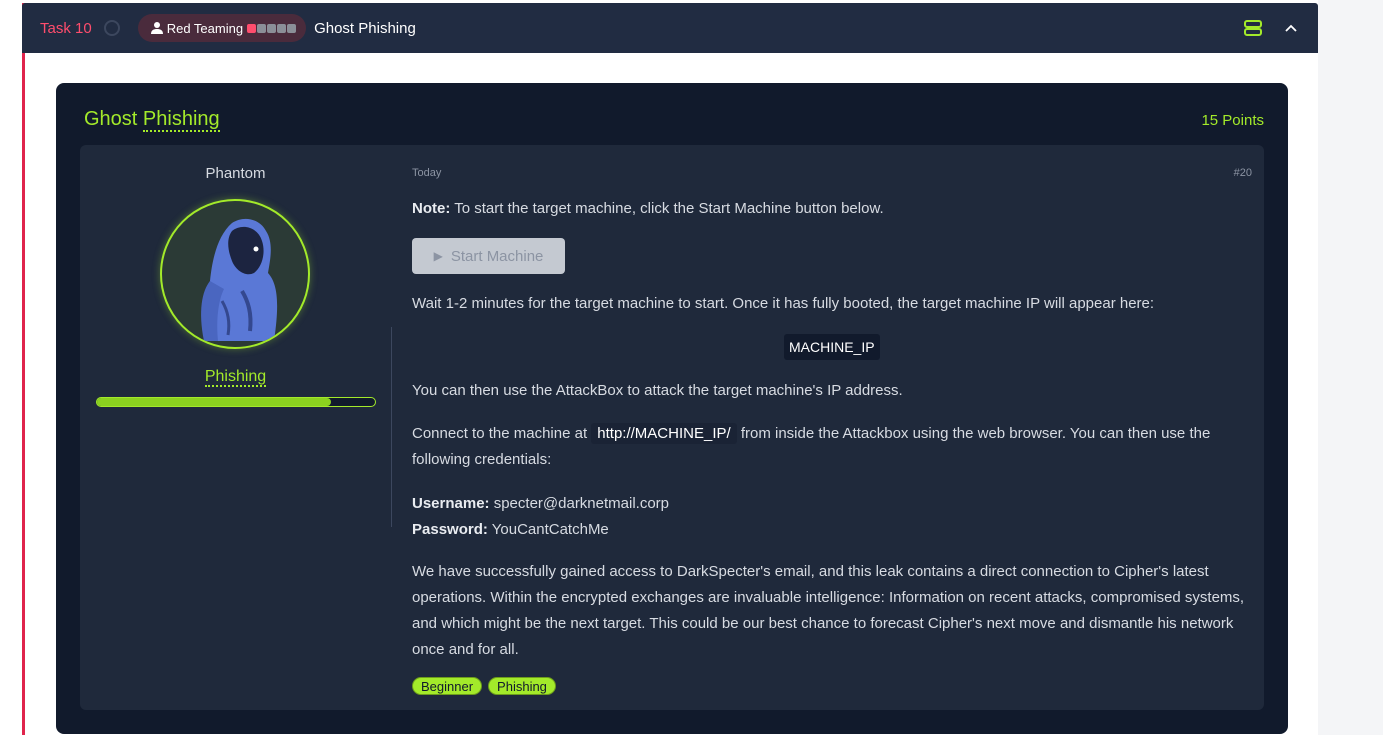 The width and height of the screenshot is (1383, 735). I want to click on chevron-up-icon, so click(1291, 28).